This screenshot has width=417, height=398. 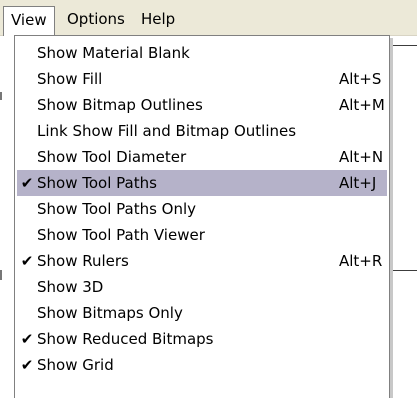 I want to click on menu-item-shortcut: Alt+R, so click(x=361, y=261).